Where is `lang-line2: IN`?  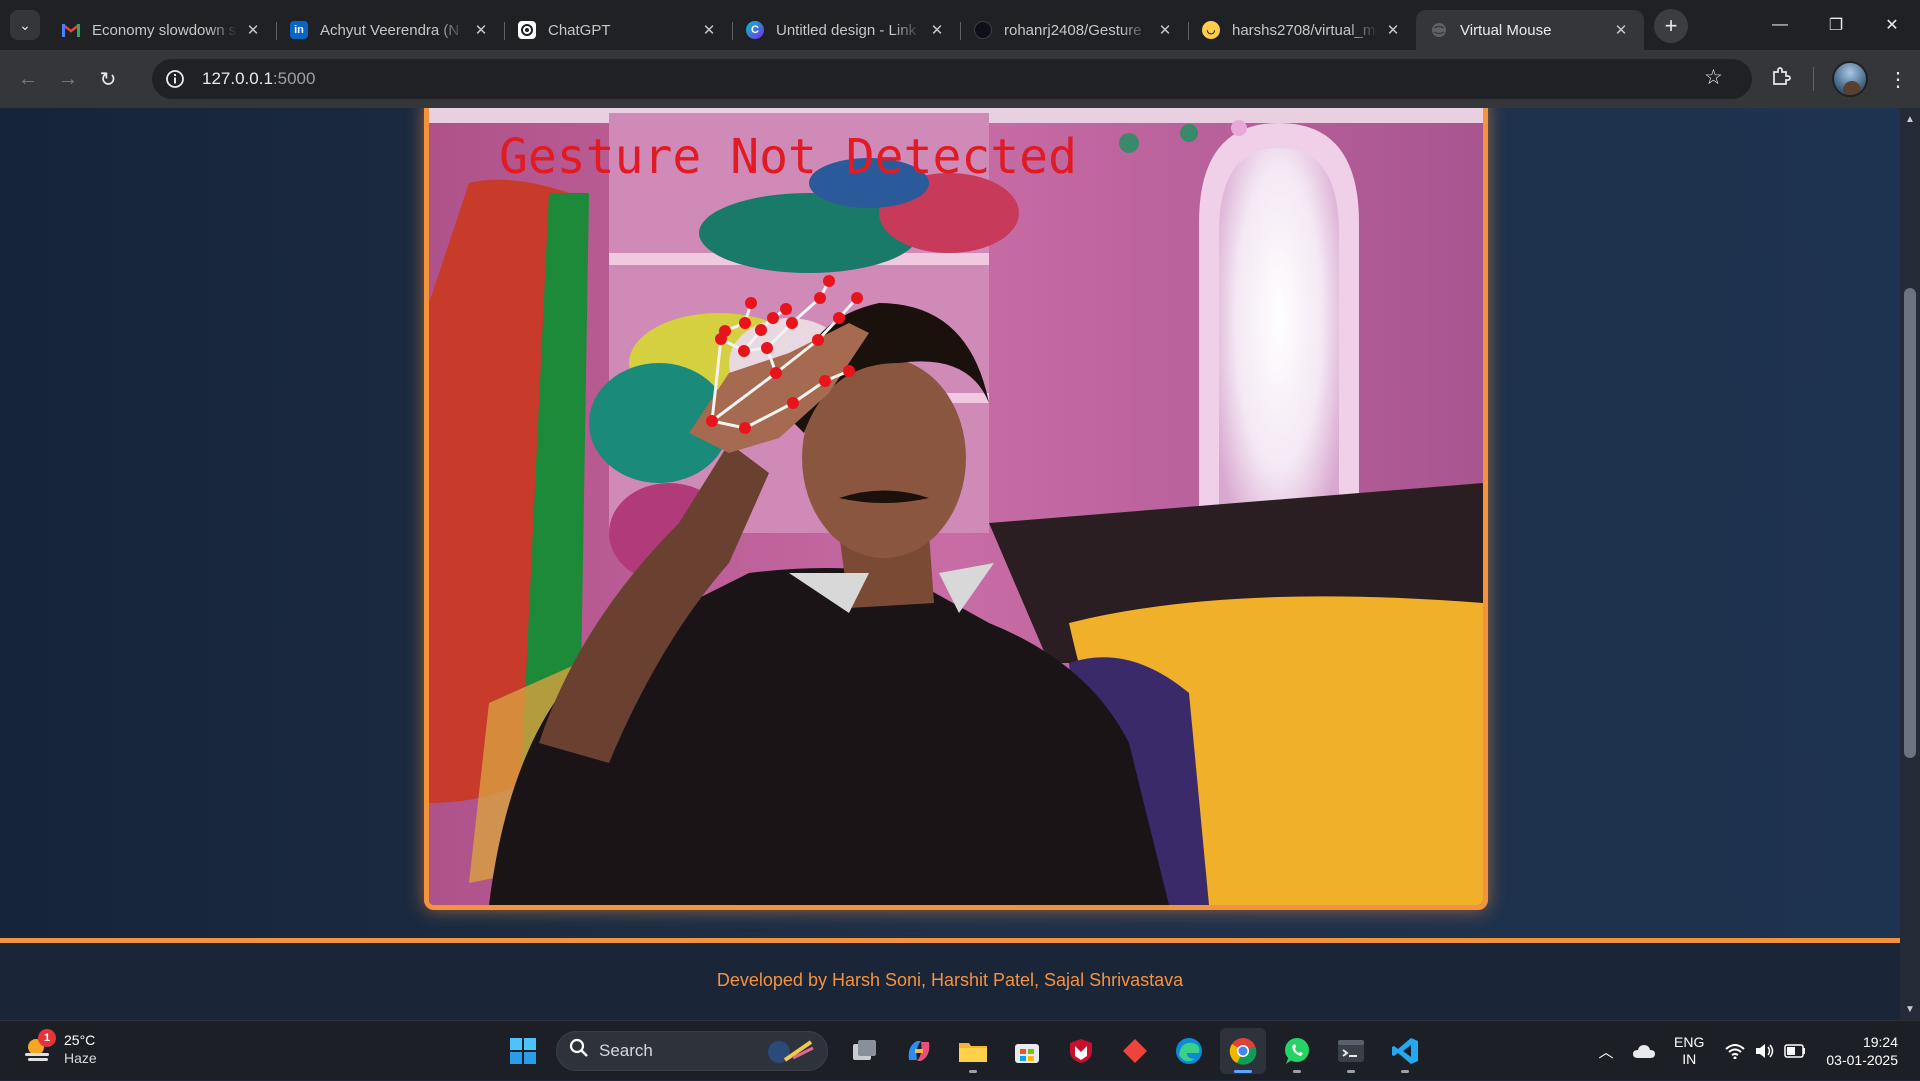 lang-line2: IN is located at coordinates (1689, 1059).